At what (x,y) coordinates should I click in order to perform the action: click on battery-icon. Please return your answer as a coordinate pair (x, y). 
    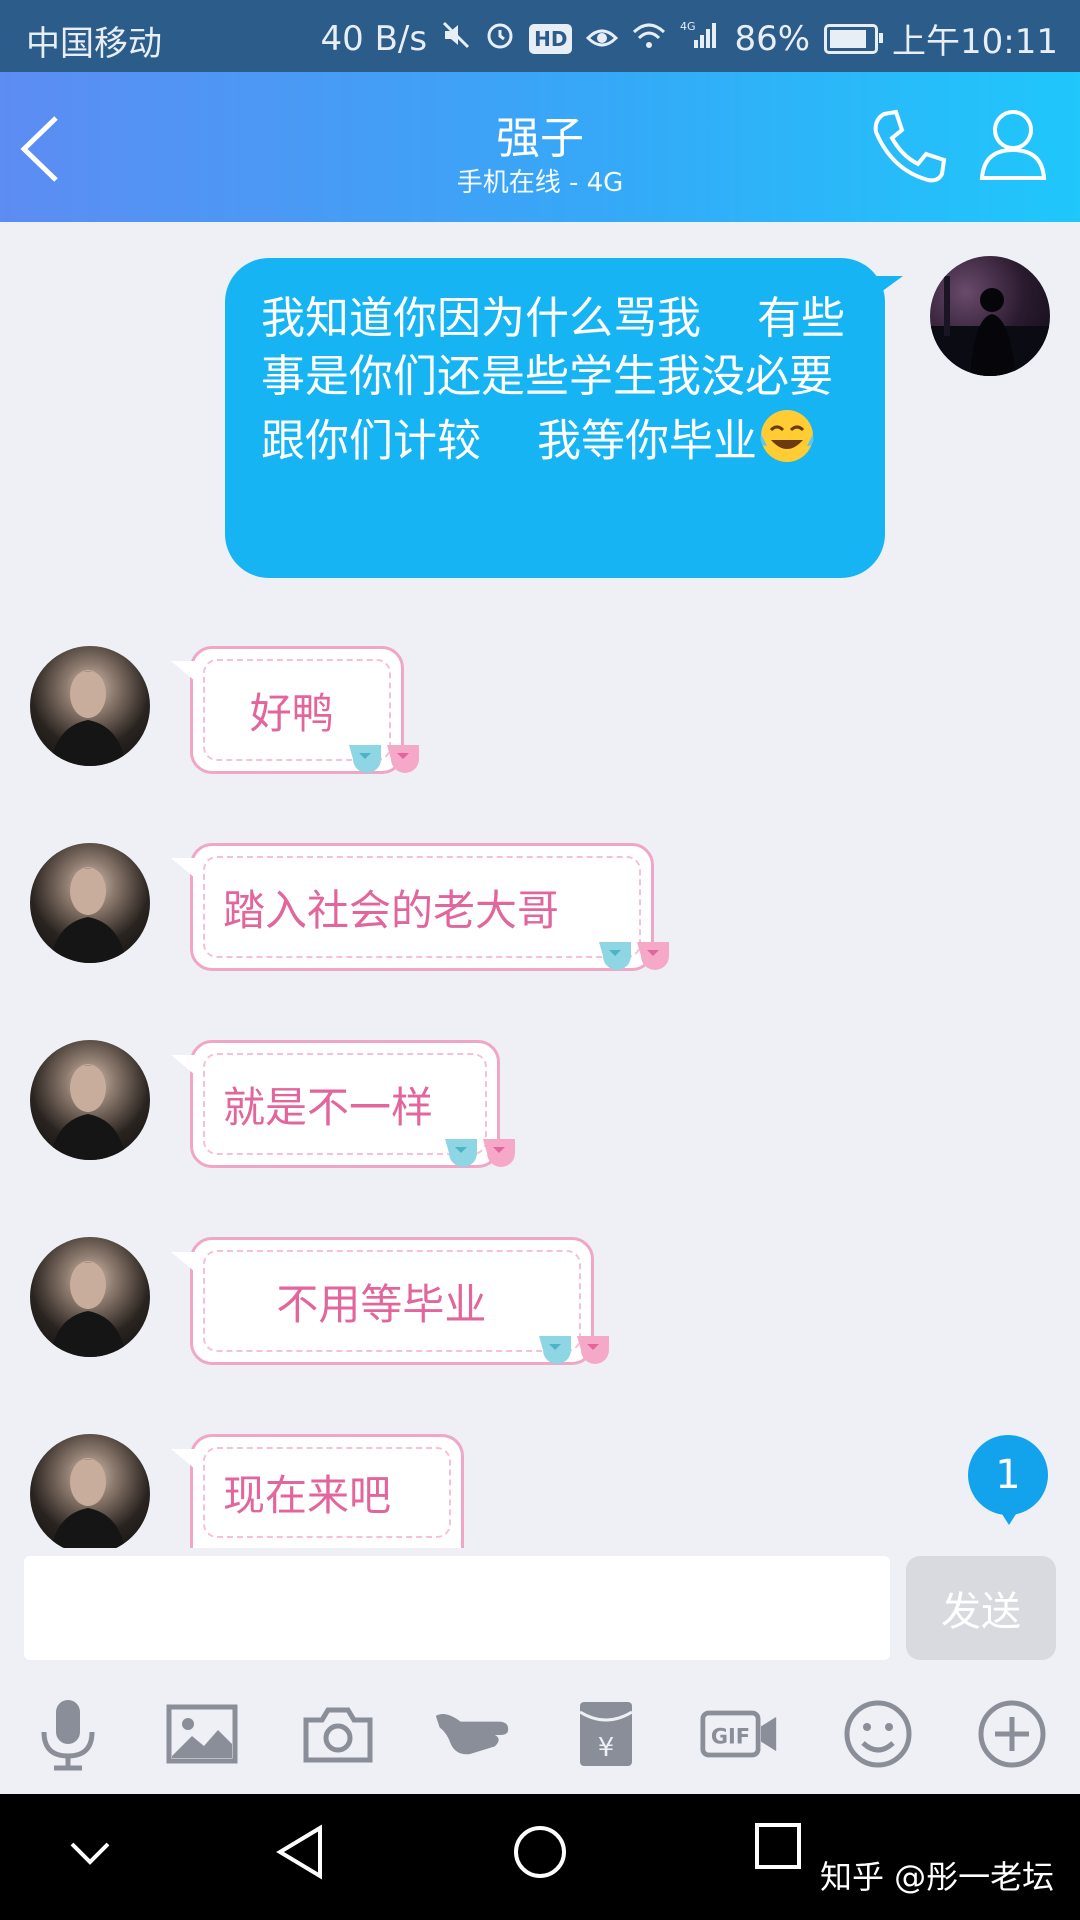
    Looking at the image, I should click on (854, 38).